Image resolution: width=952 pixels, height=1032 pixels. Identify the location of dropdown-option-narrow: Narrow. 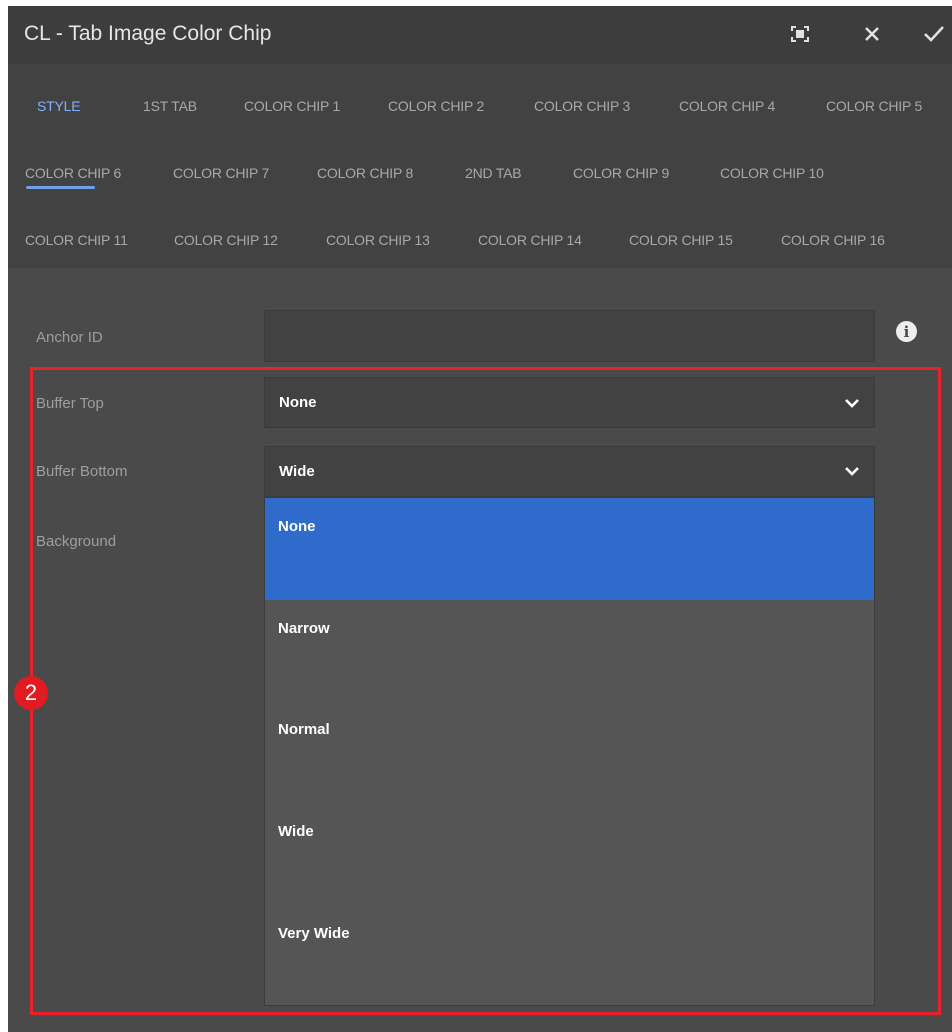
(569, 651).